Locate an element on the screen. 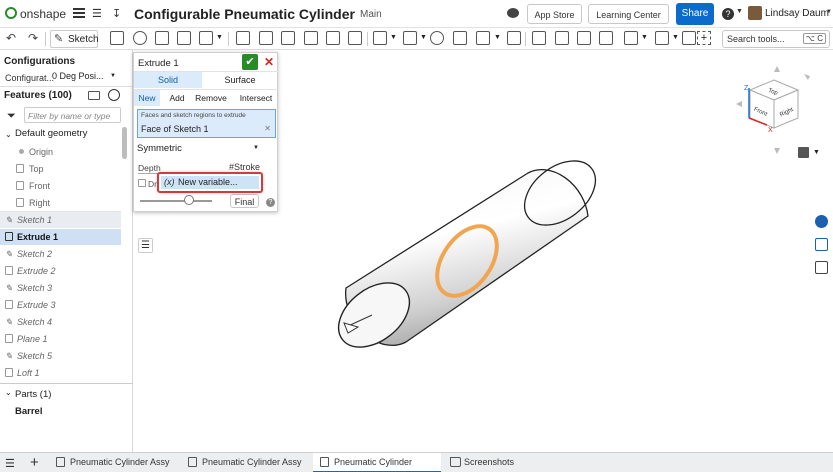  clear-selection-icon: ✕ is located at coordinates (267, 128).